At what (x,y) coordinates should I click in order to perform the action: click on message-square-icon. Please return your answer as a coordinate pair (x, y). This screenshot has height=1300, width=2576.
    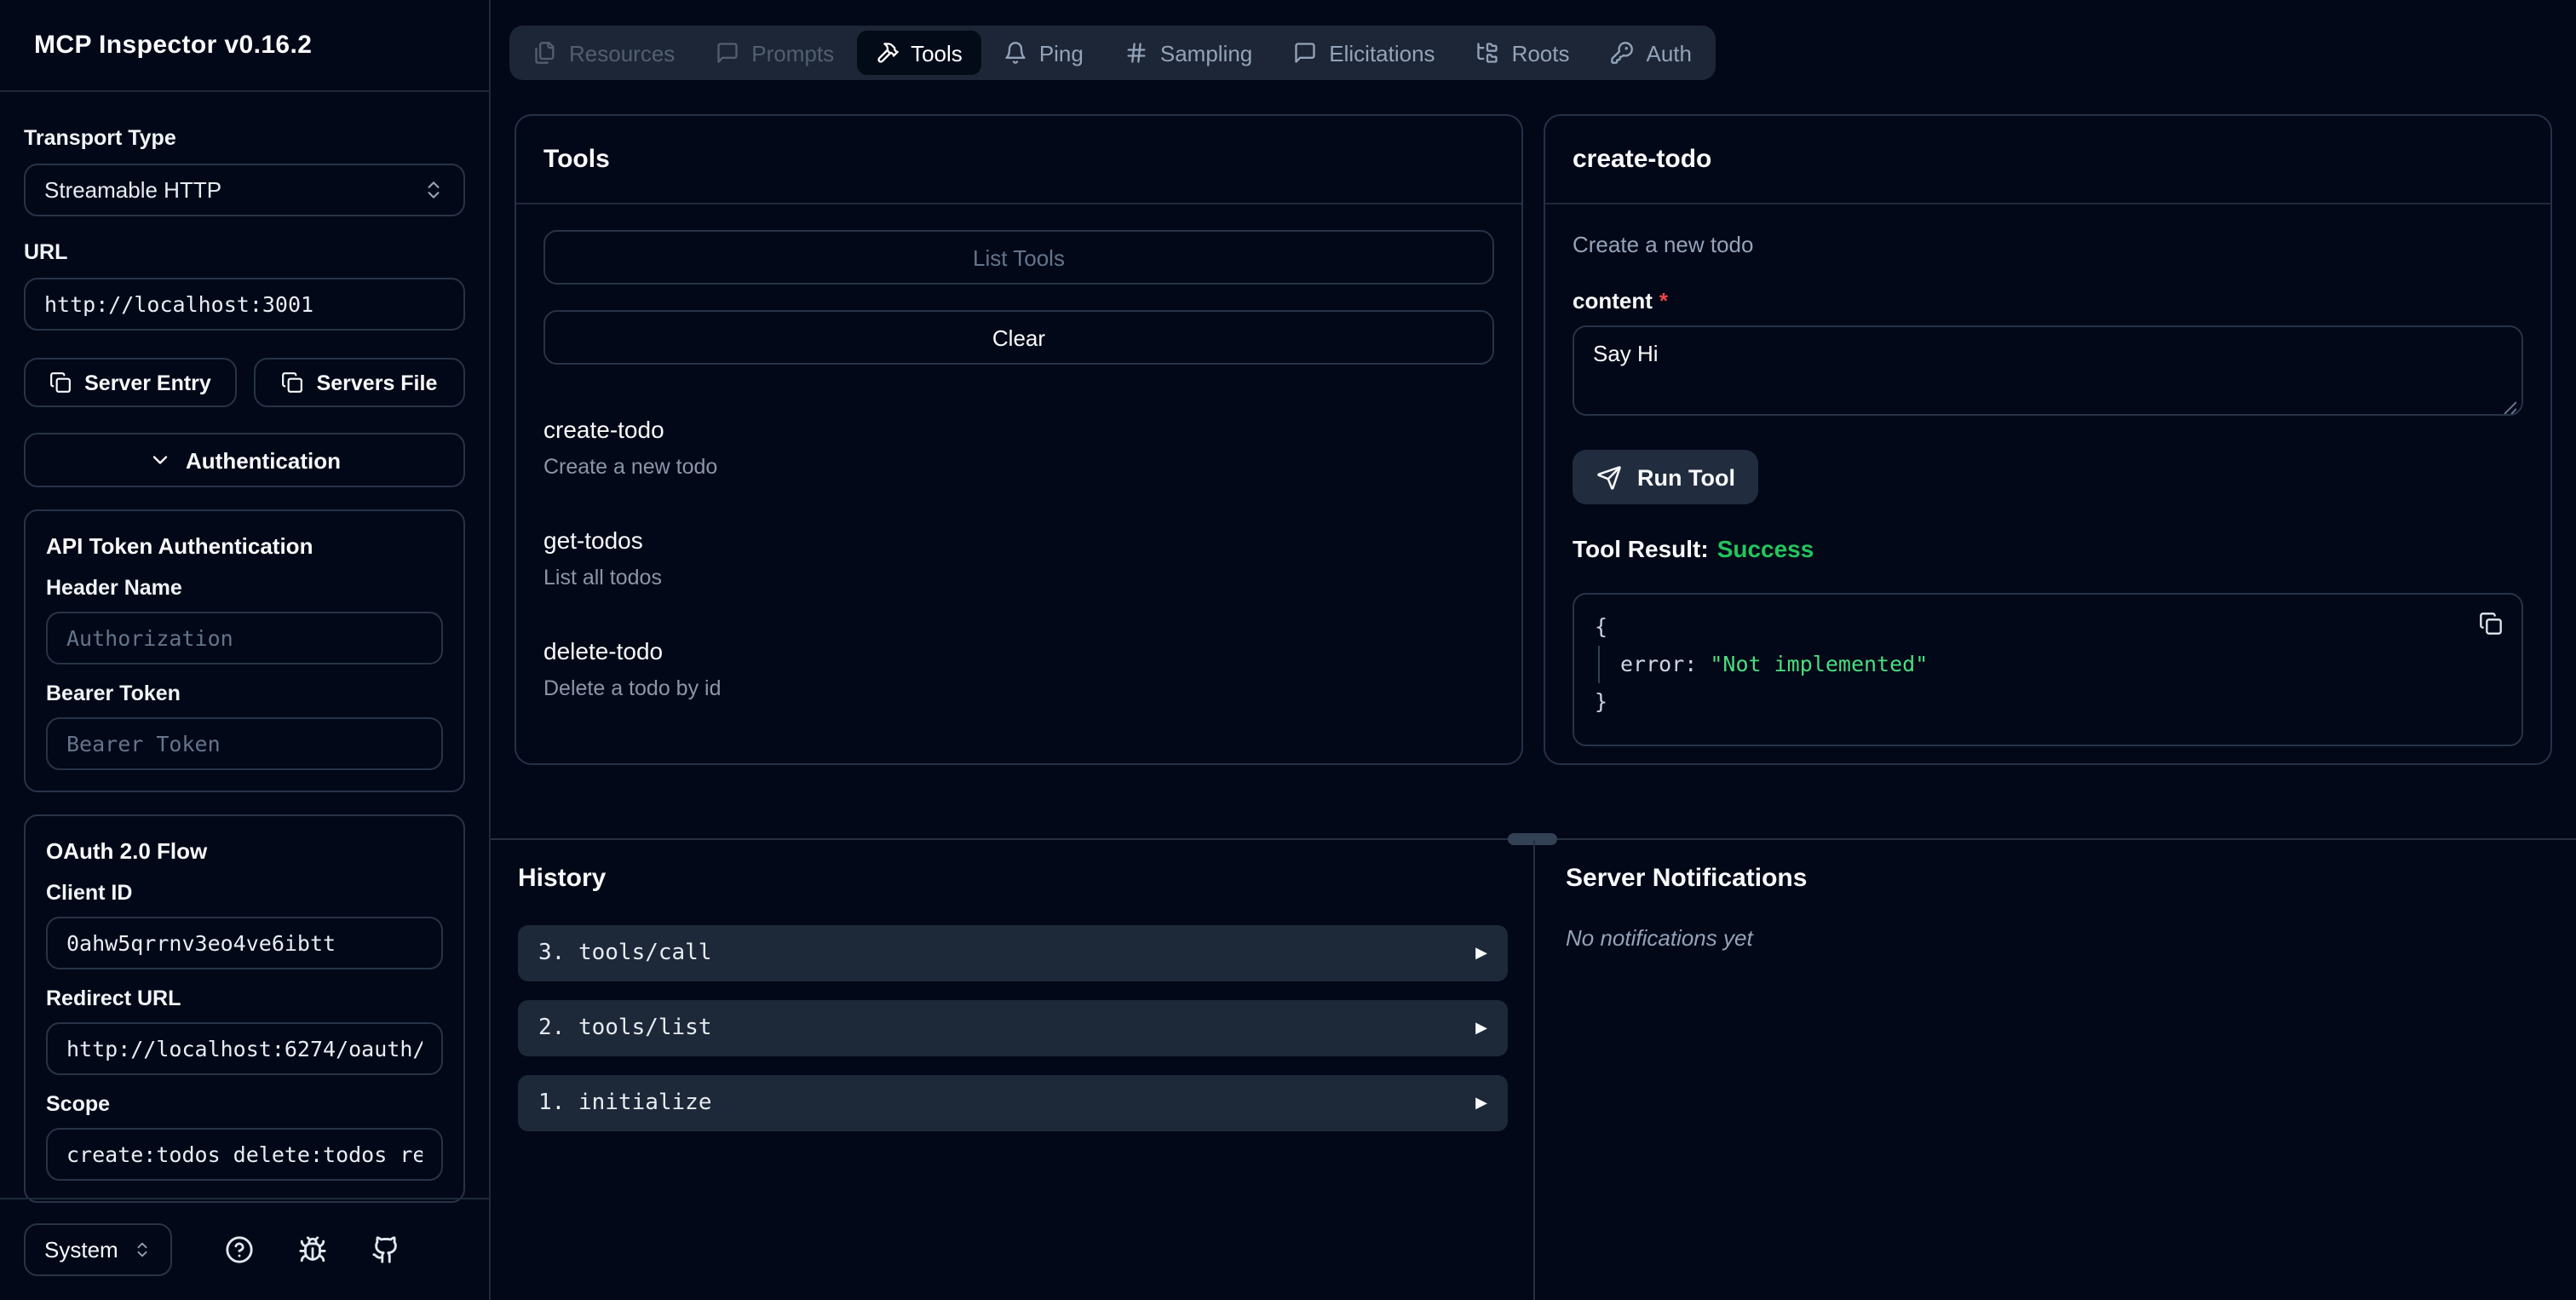
    Looking at the image, I should click on (1305, 53).